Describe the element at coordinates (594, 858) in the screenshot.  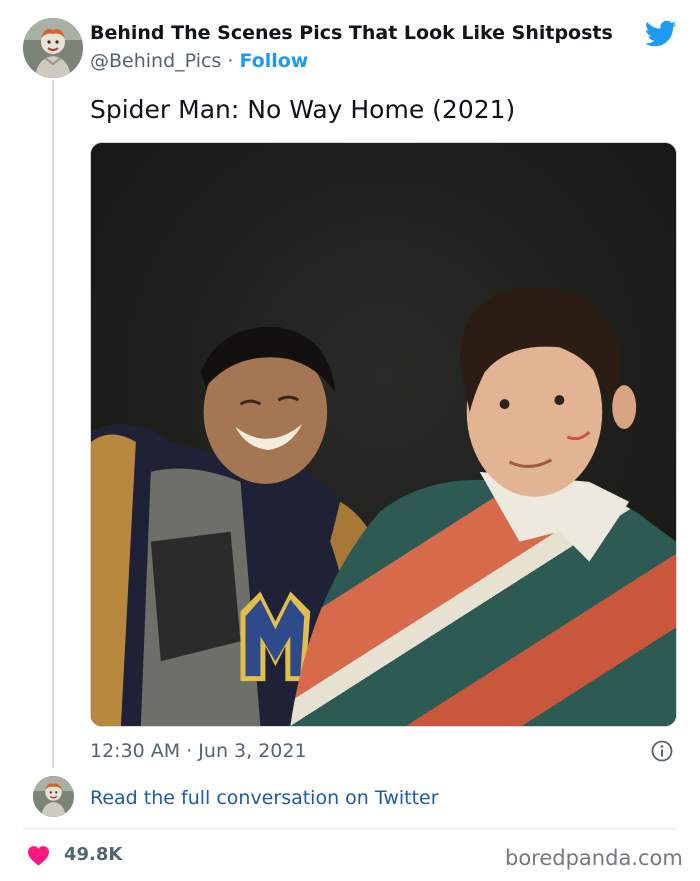
I see `boredpanda-watermark: boredpanda.com` at that location.